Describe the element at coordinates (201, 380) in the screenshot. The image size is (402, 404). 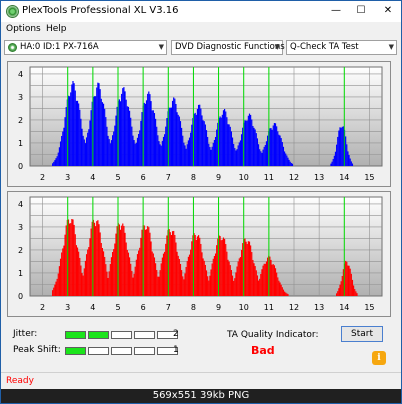
I see `status-bar: Ready` at that location.